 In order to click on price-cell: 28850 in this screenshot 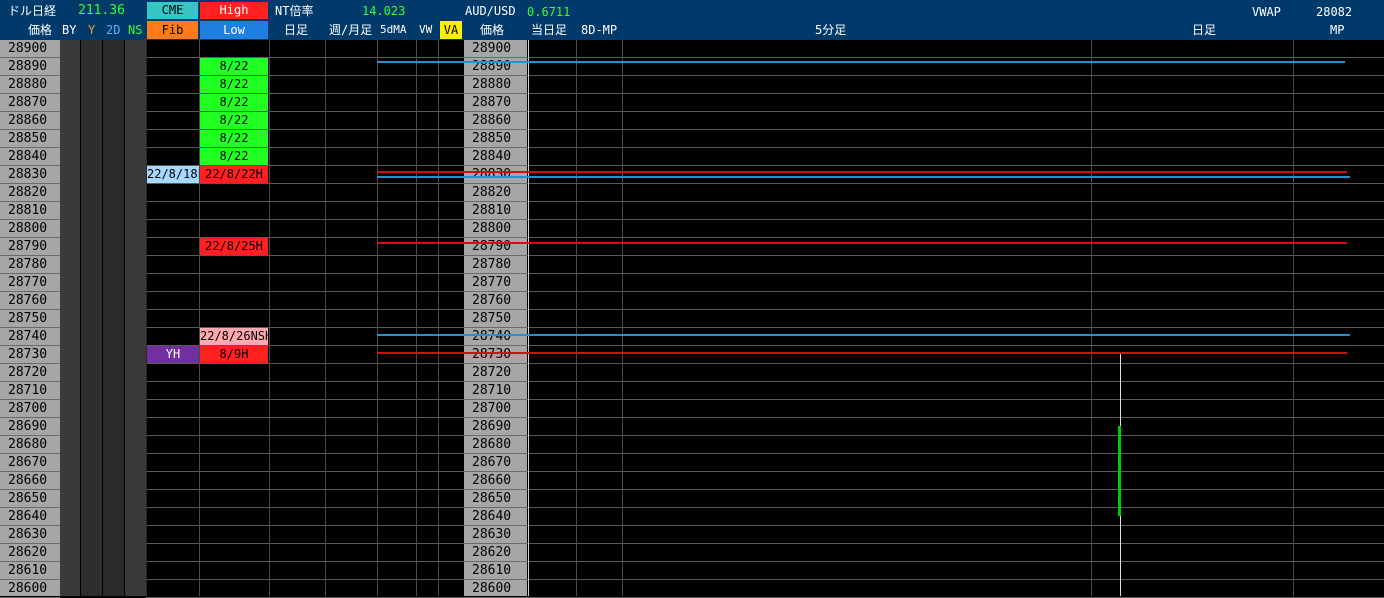, I will do `click(30, 139)`.